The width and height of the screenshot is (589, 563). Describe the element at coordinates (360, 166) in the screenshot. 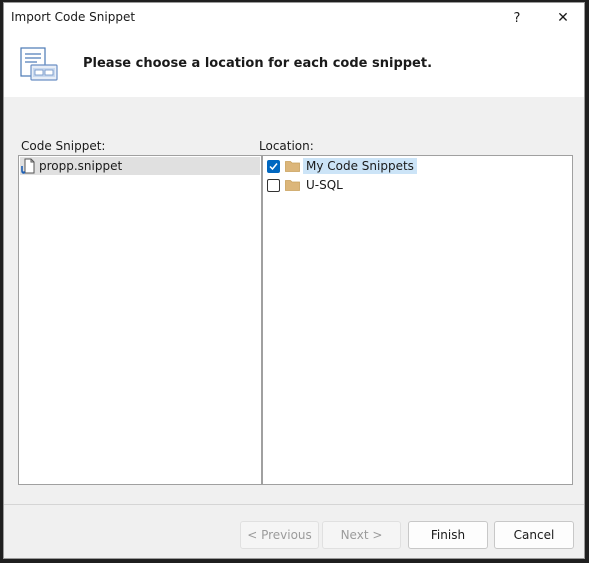

I see `location-name: My Code Snippets` at that location.